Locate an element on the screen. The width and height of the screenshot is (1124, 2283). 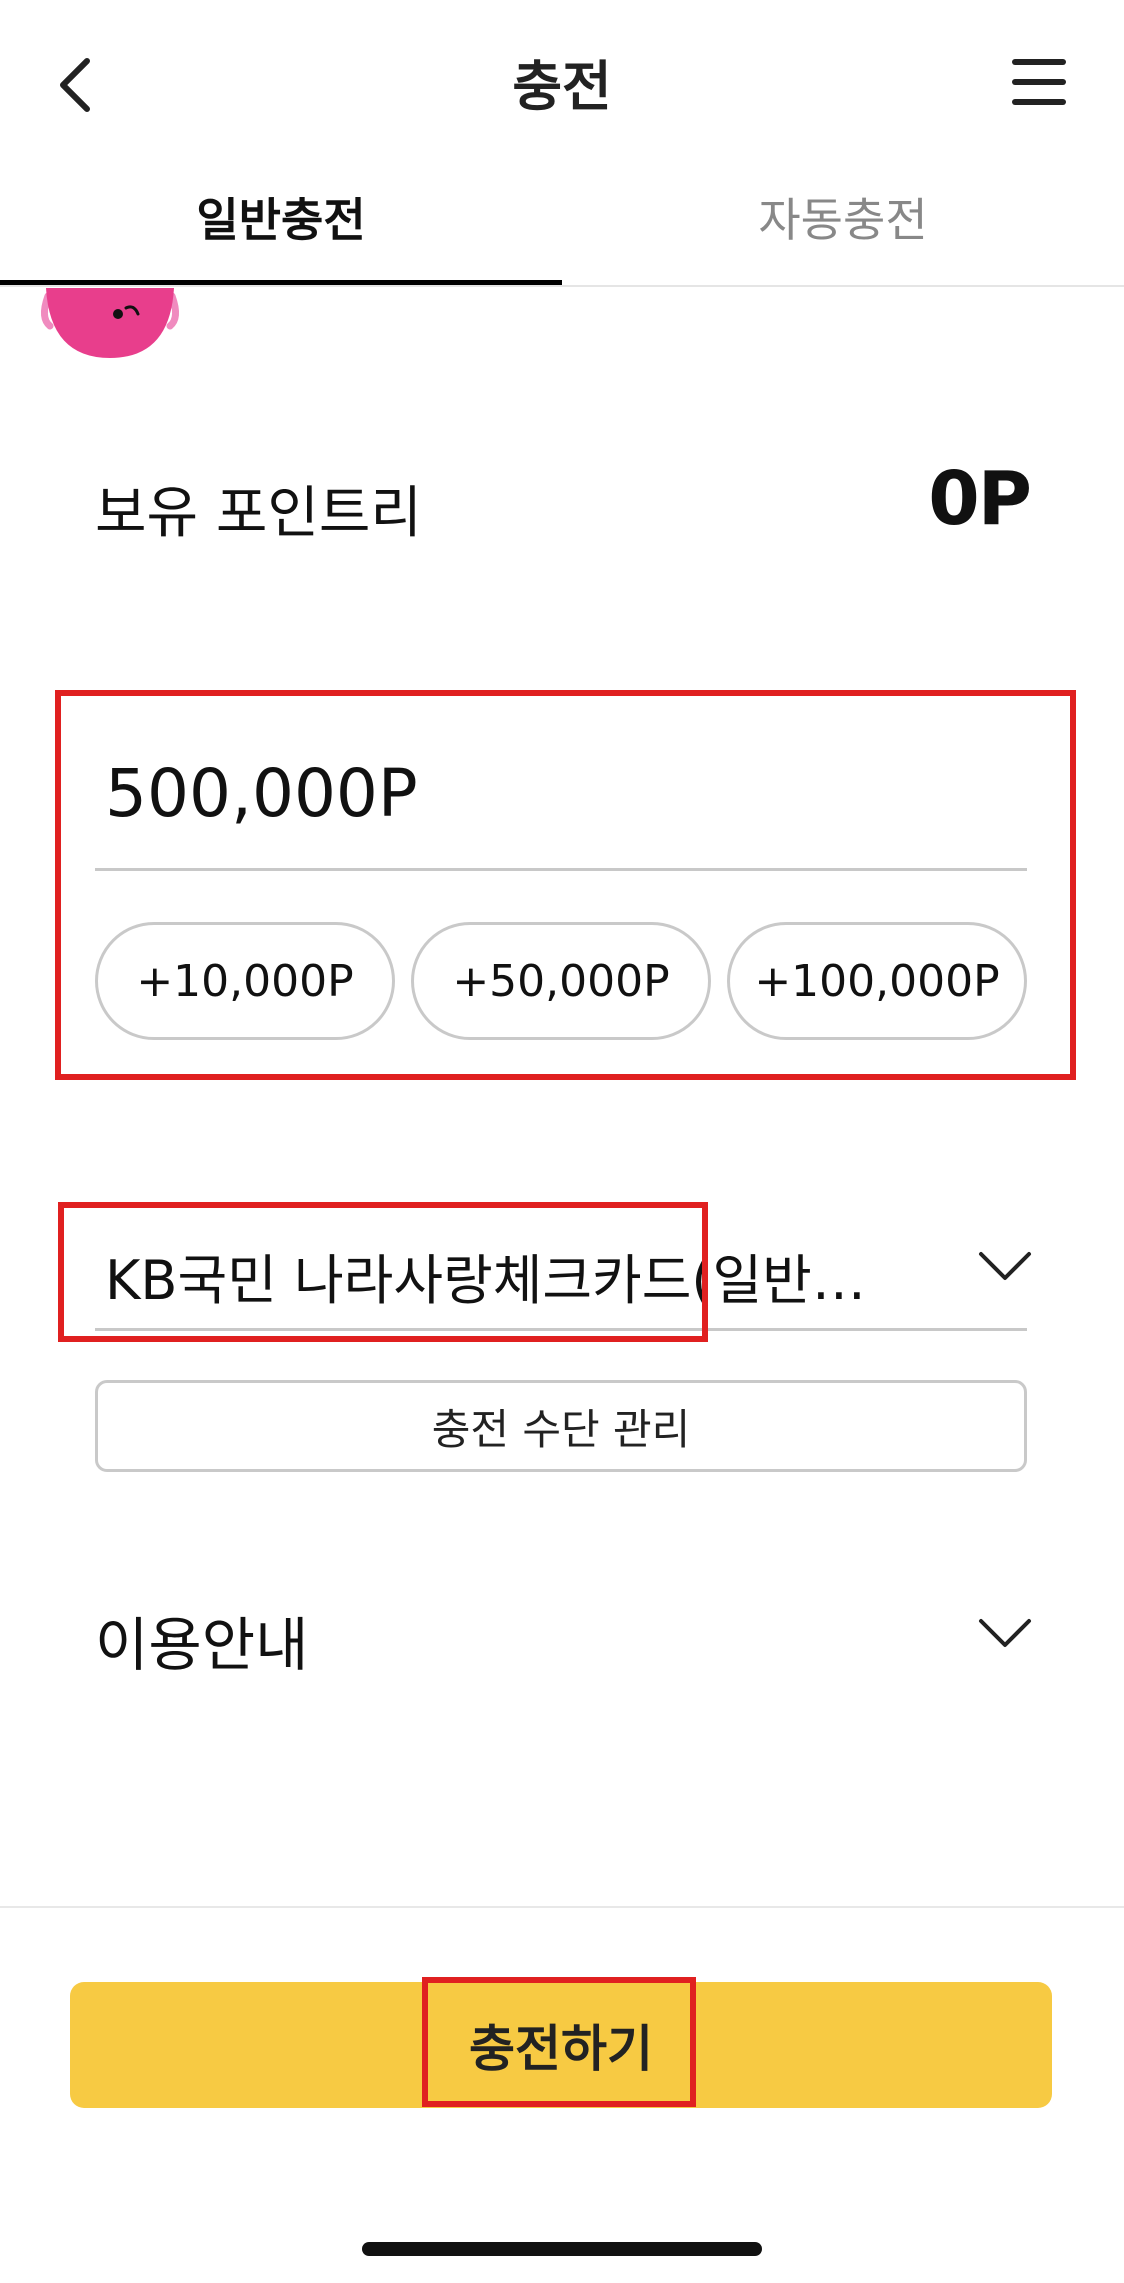
tab-divider is located at coordinates (562, 286).